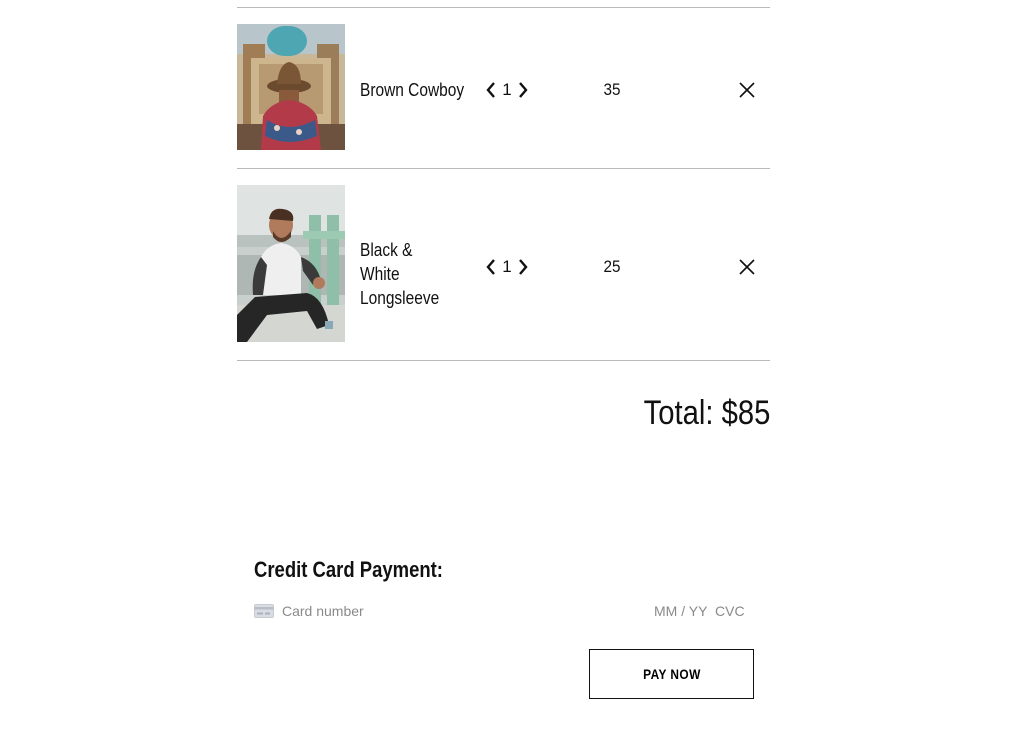  I want to click on card-number-input, so click(412, 611).